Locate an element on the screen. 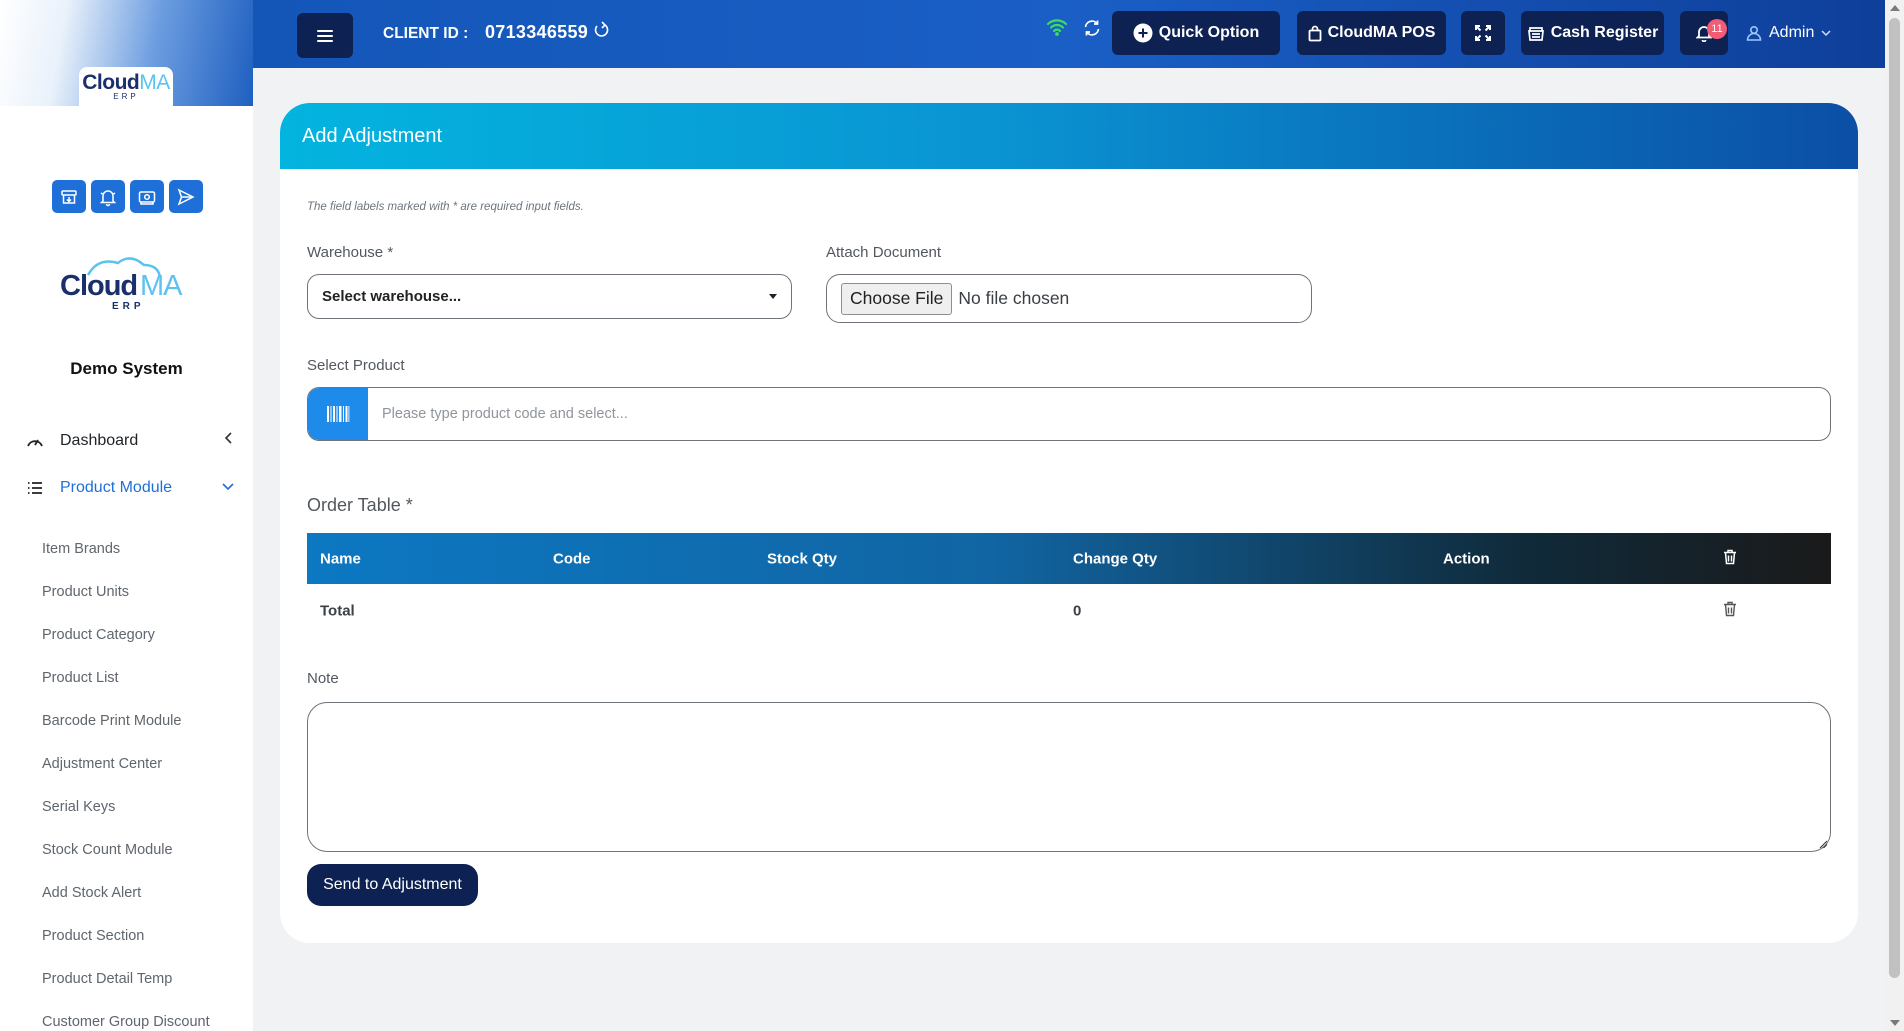 The height and width of the screenshot is (1031, 1904). bell-icon is located at coordinates (108, 196).